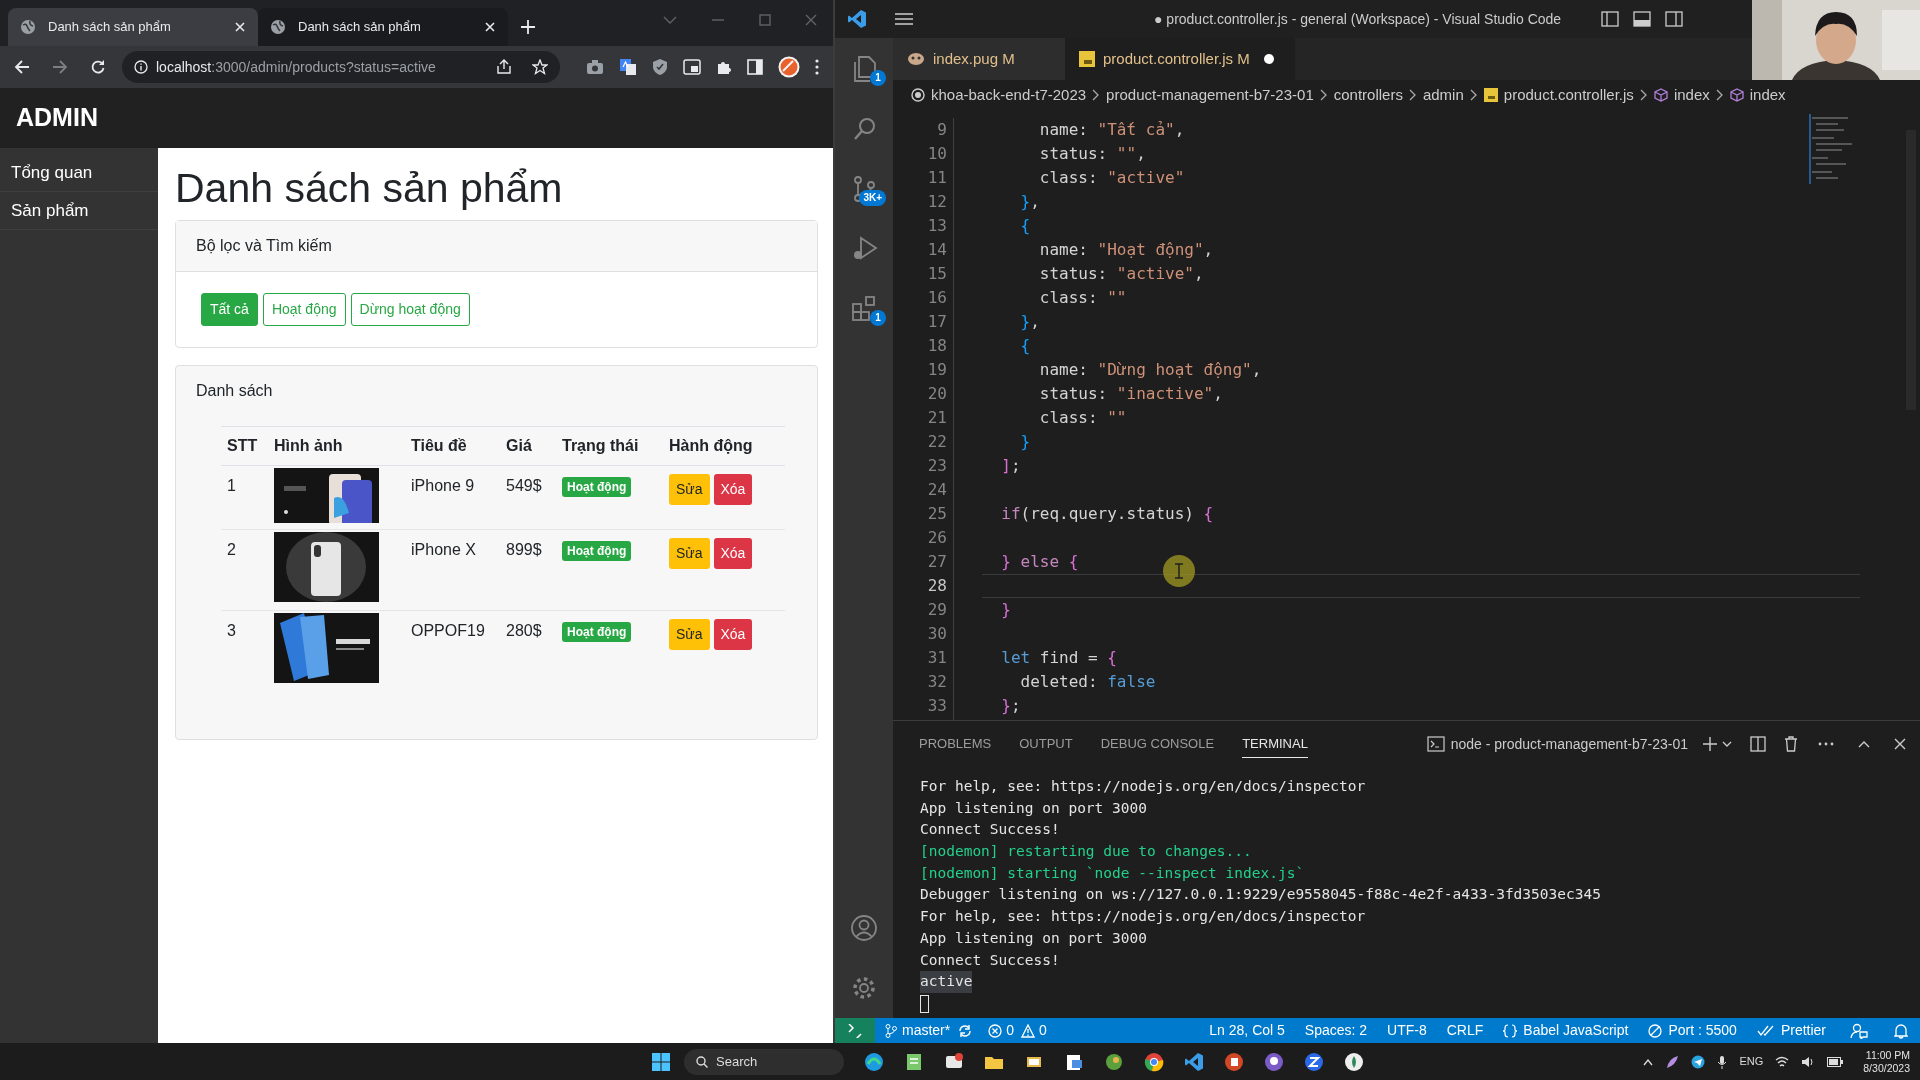 The width and height of the screenshot is (1920, 1080). I want to click on more-icon, so click(1826, 744).